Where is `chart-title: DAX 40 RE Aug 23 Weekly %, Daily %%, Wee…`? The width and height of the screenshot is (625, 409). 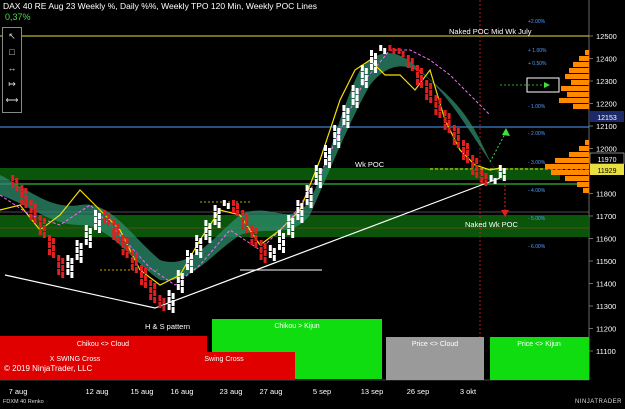
chart-title: DAX 40 RE Aug 23 Weekly %, Daily %%, Wee… is located at coordinates (160, 6).